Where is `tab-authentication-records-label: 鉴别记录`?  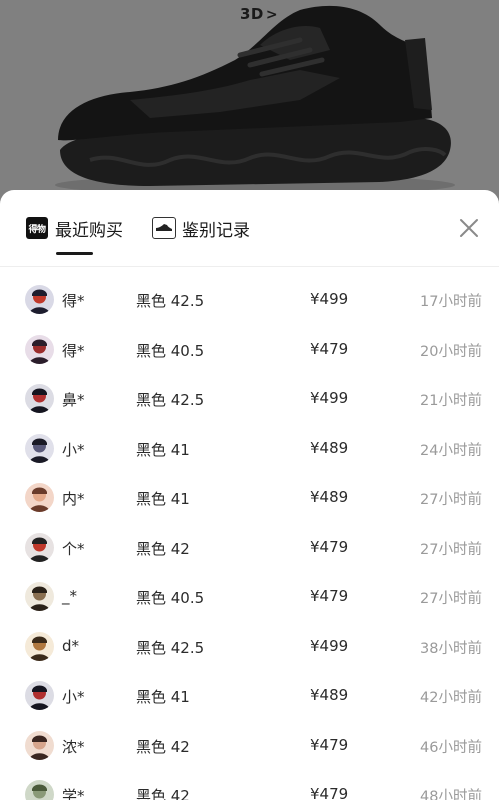
tab-authentication-records-label: 鉴别记录 is located at coordinates (216, 230).